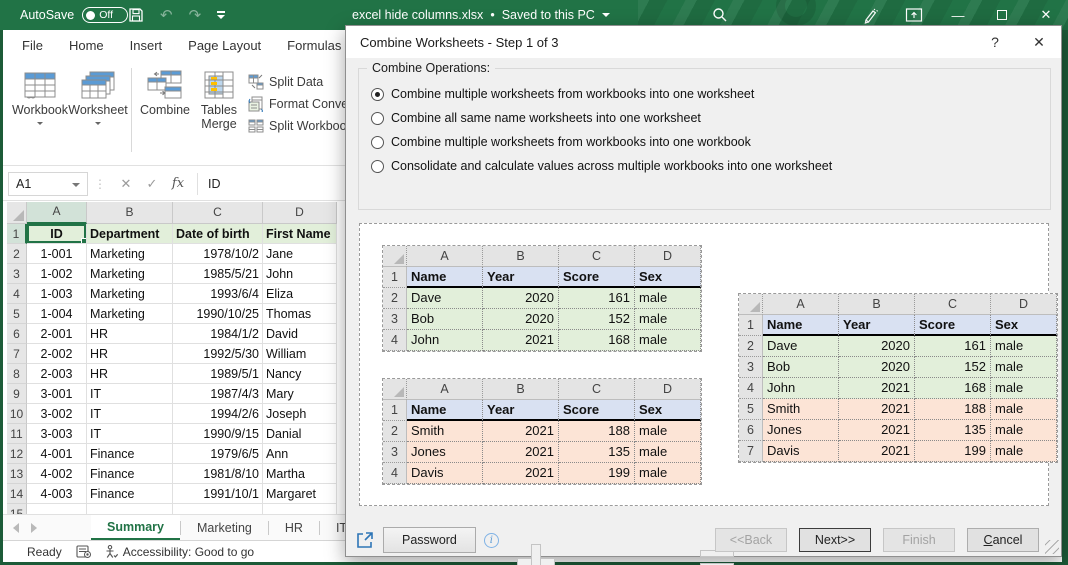  What do you see at coordinates (429, 540) in the screenshot?
I see `password-button: Password` at bounding box center [429, 540].